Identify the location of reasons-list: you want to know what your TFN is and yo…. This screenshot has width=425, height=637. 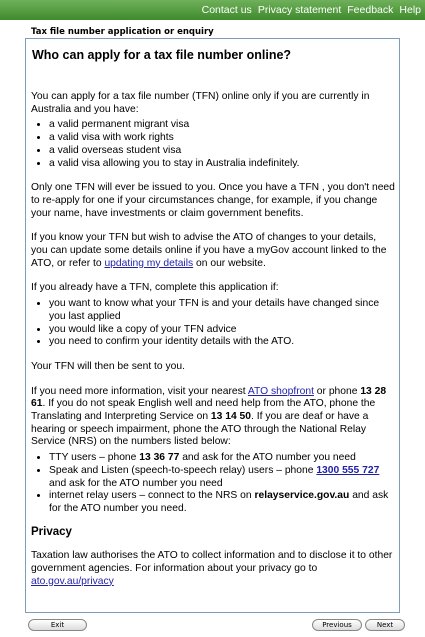
(213, 323).